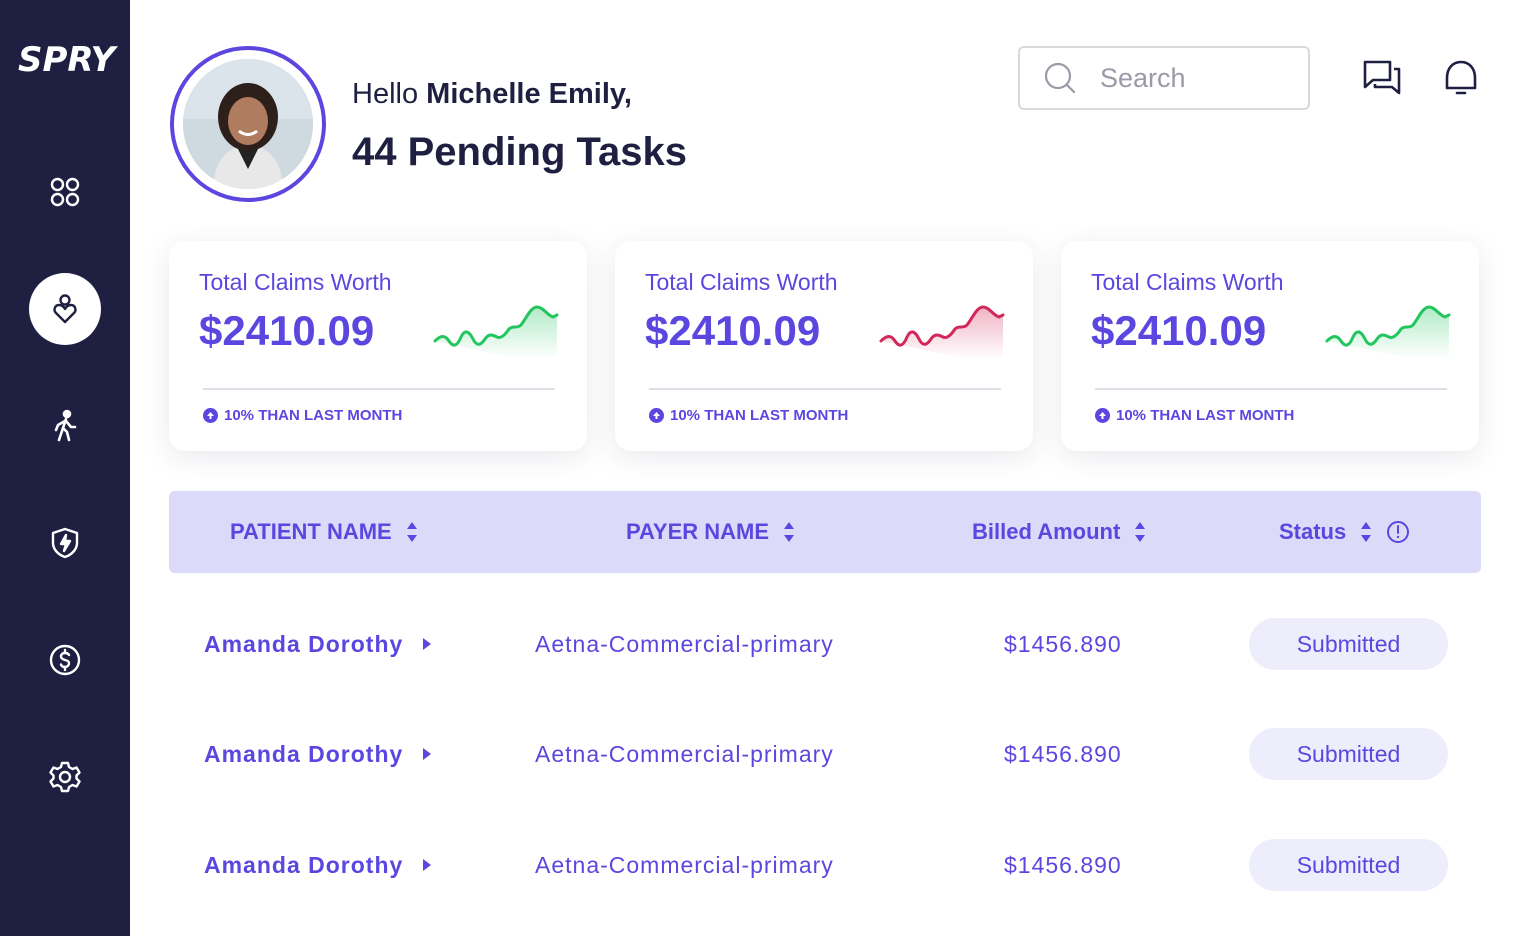  What do you see at coordinates (1060, 78) in the screenshot?
I see `search-icon` at bounding box center [1060, 78].